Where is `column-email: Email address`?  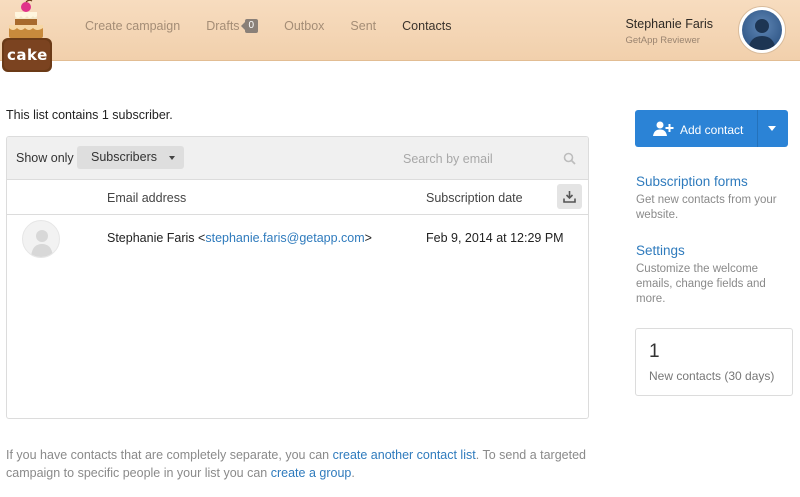
column-email: Email address is located at coordinates (146, 198).